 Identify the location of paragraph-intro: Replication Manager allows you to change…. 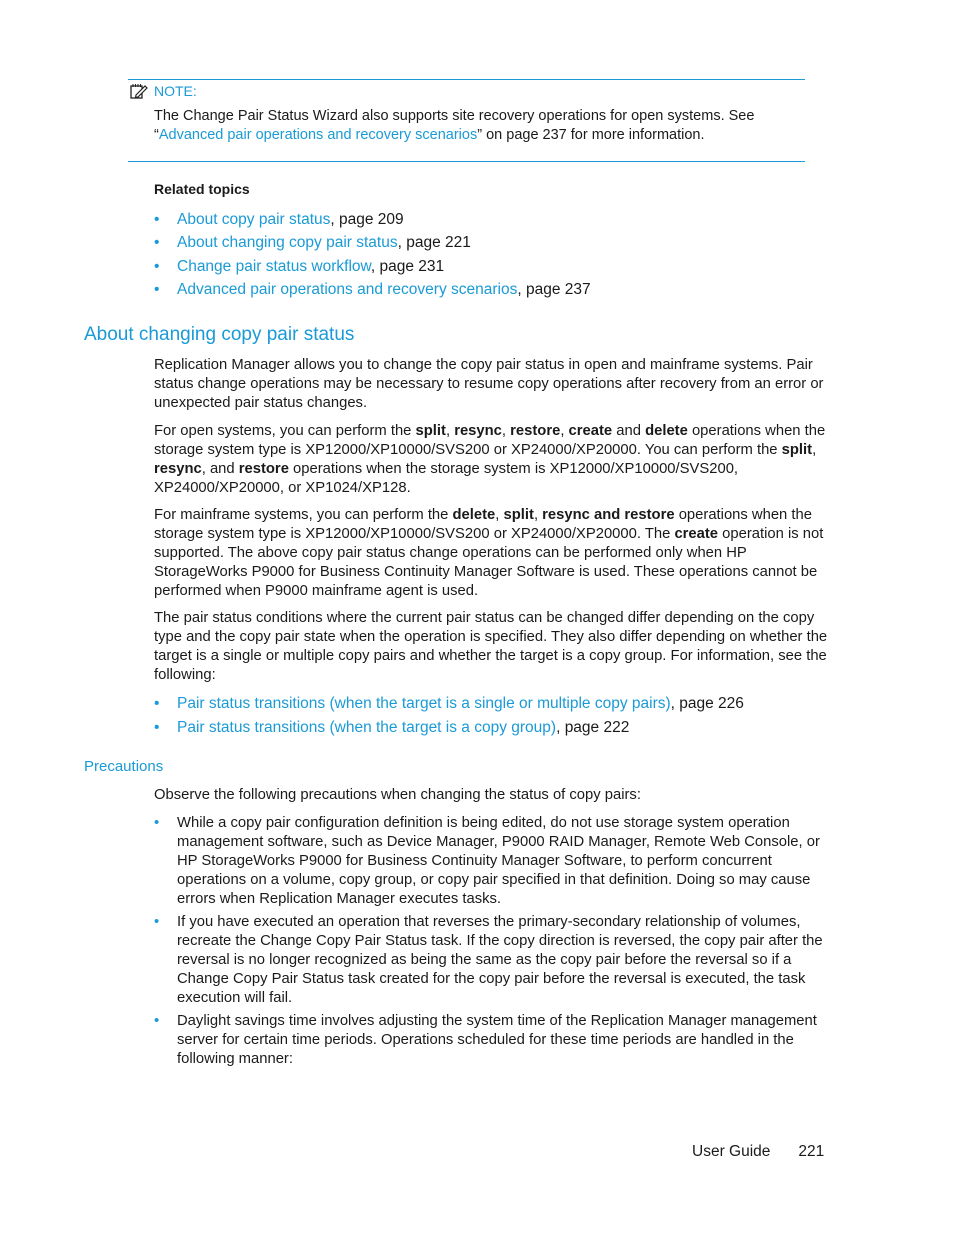
(489, 384).